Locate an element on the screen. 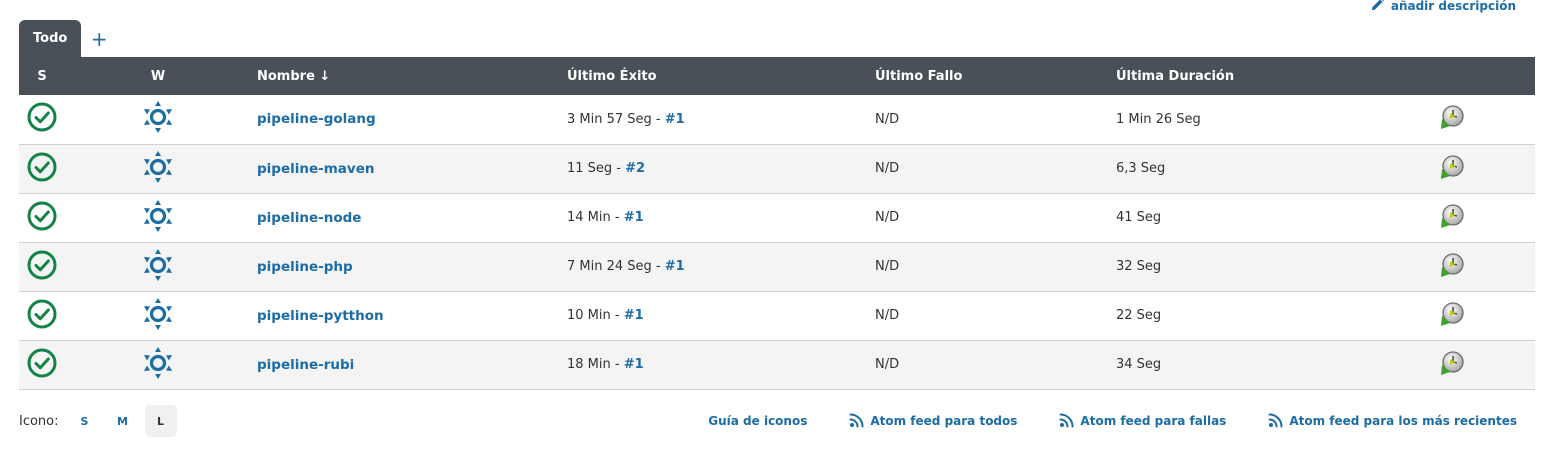 This screenshot has width=1546, height=459. add-description-label: añadir descripción is located at coordinates (1453, 6).